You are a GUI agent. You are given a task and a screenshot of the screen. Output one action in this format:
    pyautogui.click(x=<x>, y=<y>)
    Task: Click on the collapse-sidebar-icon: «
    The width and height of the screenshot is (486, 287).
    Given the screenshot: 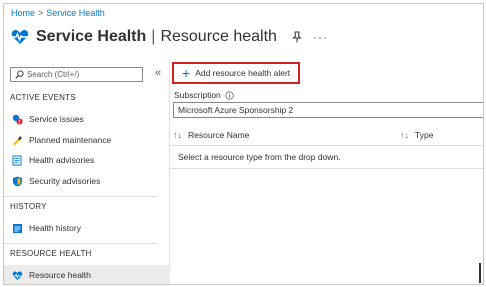 What is the action you would take?
    pyautogui.click(x=158, y=73)
    